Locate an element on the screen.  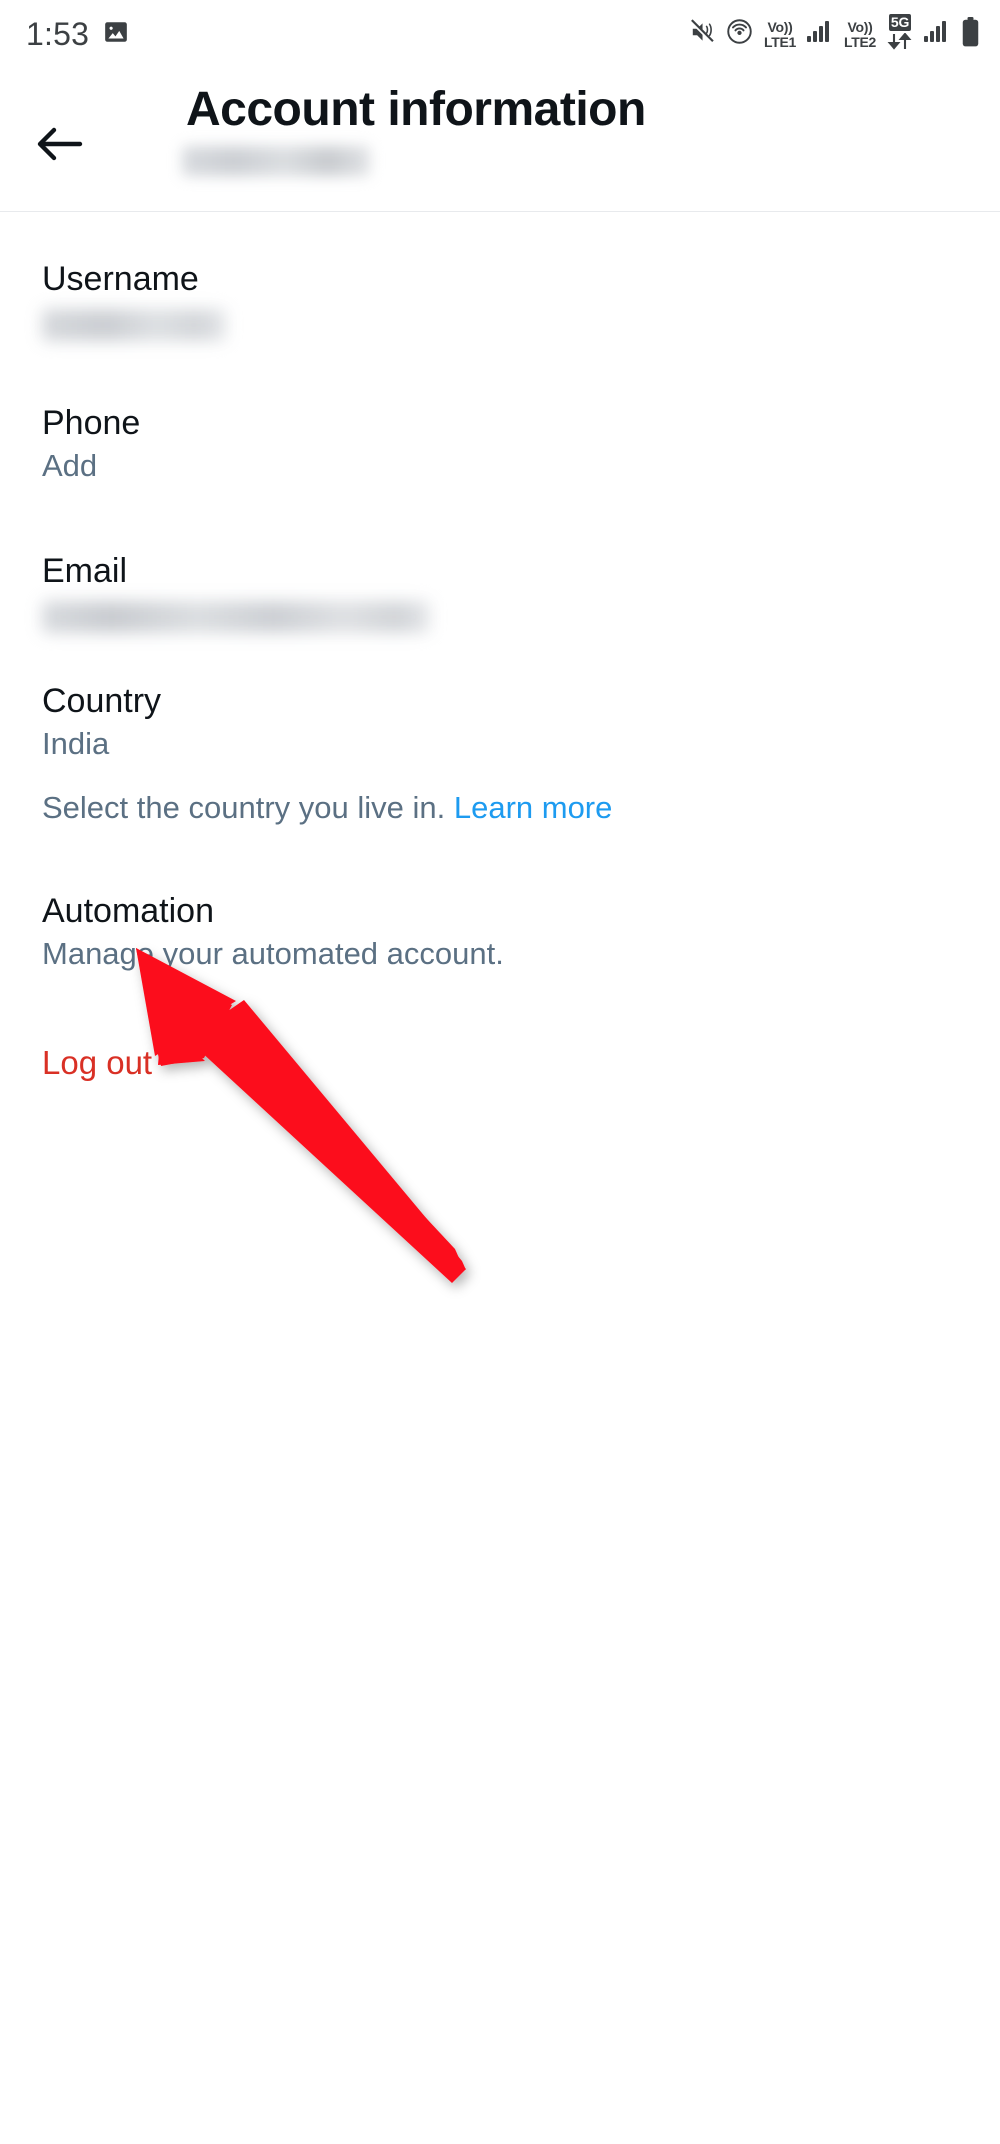
username-value-redacted is located at coordinates (134, 325).